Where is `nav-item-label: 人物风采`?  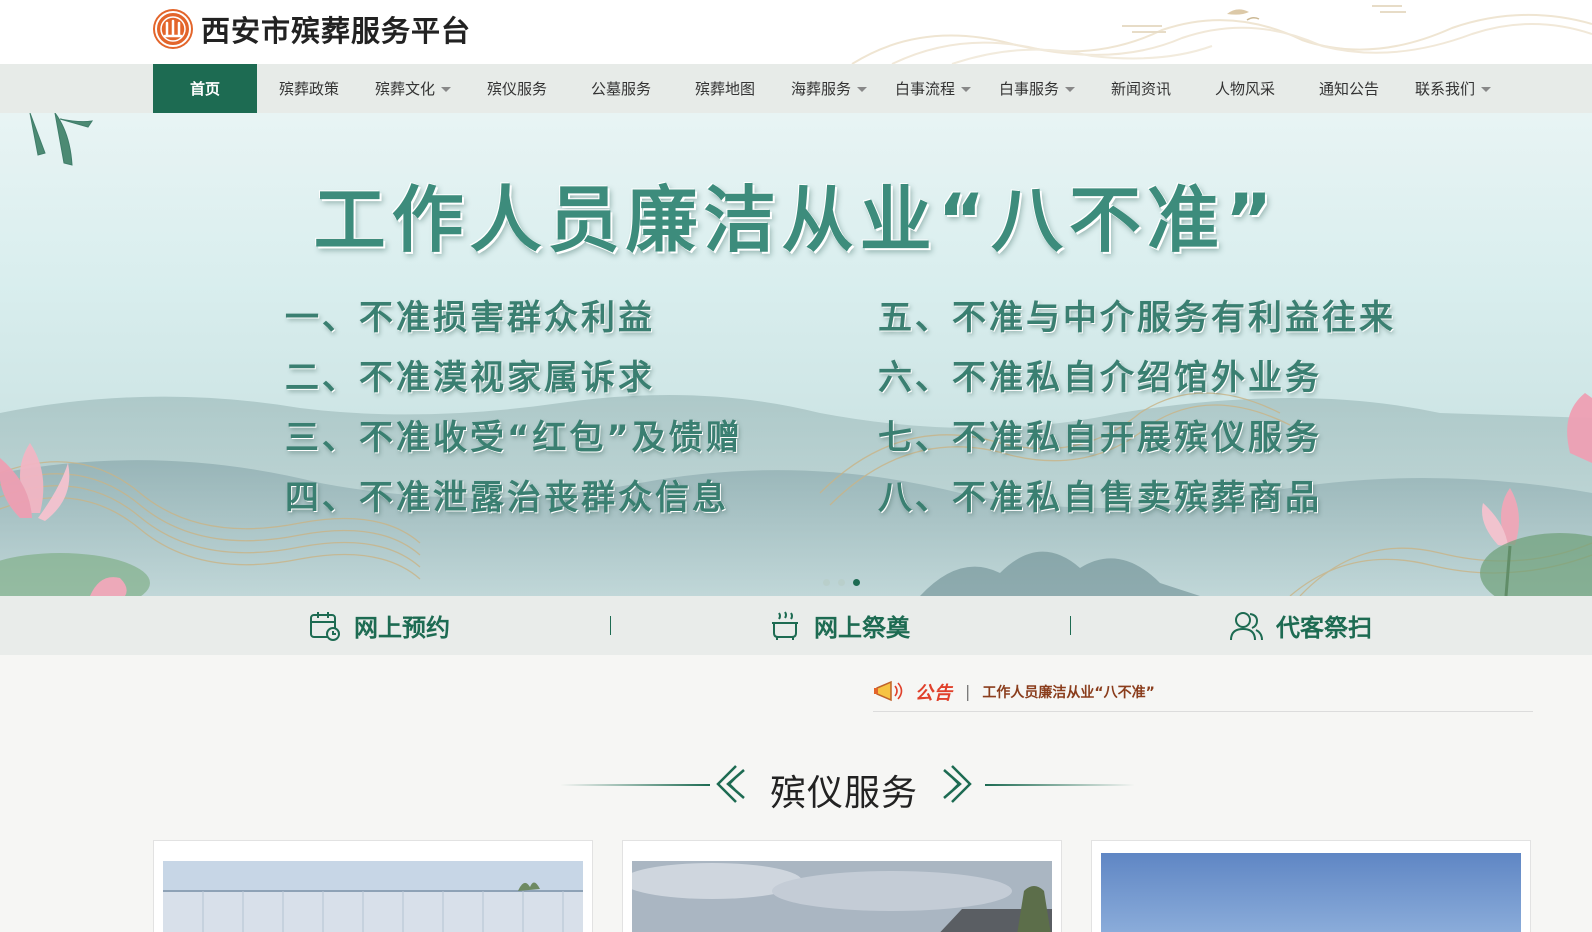
nav-item-label: 人物风采 is located at coordinates (1244, 89).